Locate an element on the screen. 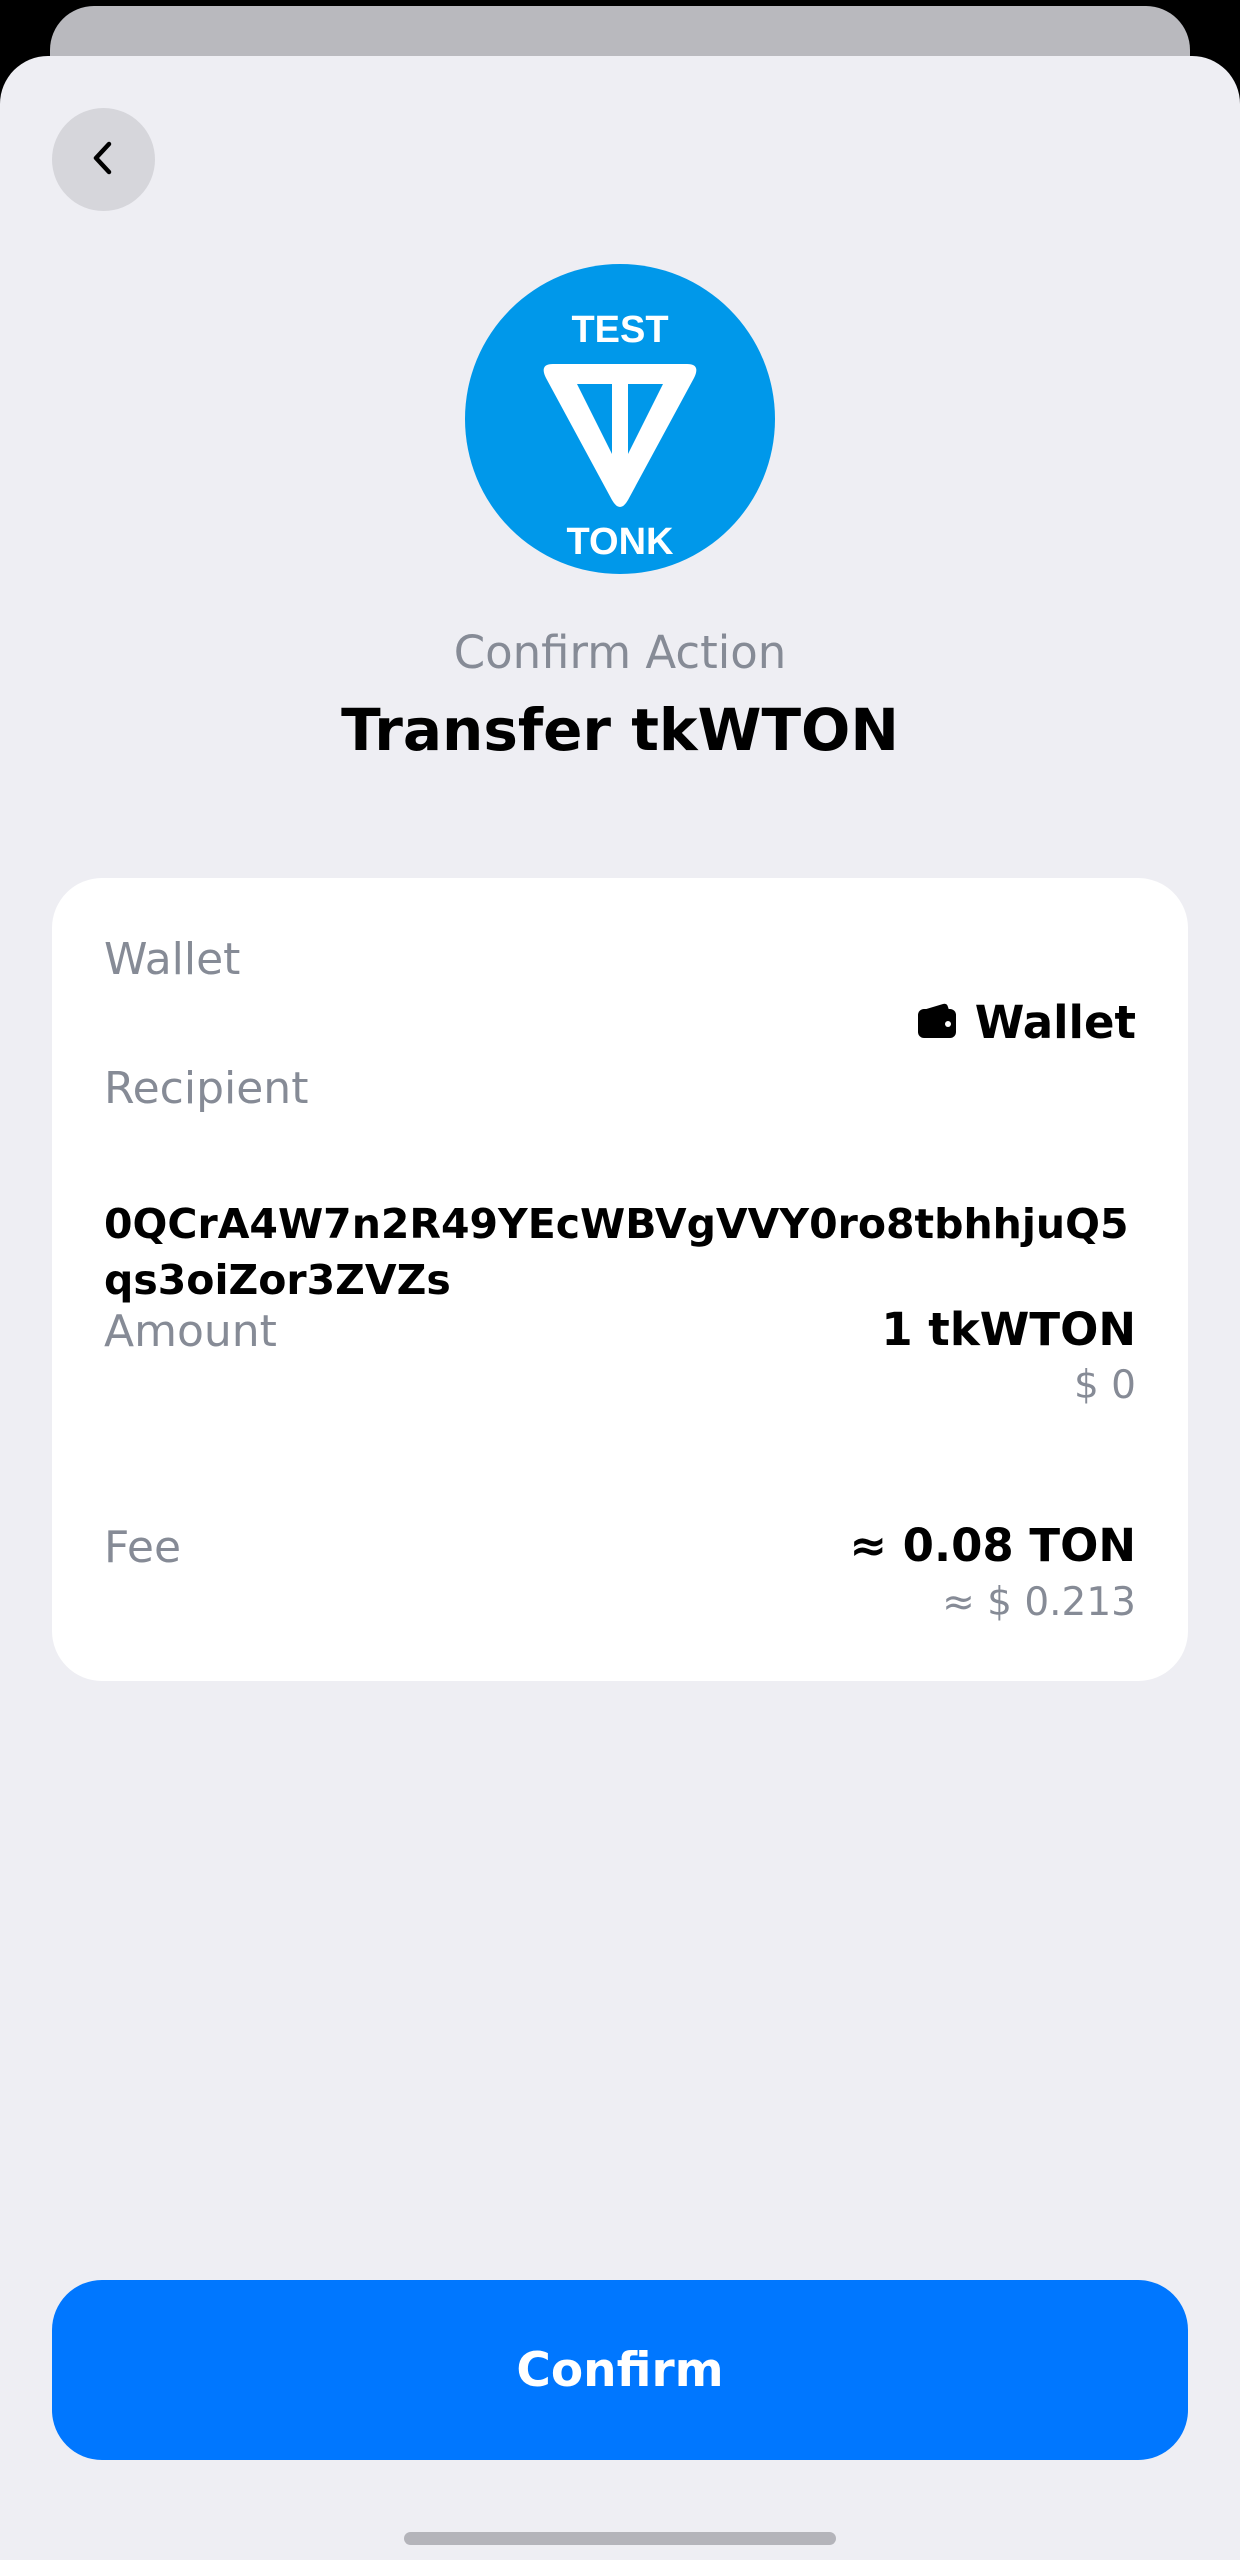  confirm-action-subtitle: Confirm Action is located at coordinates (620, 652).